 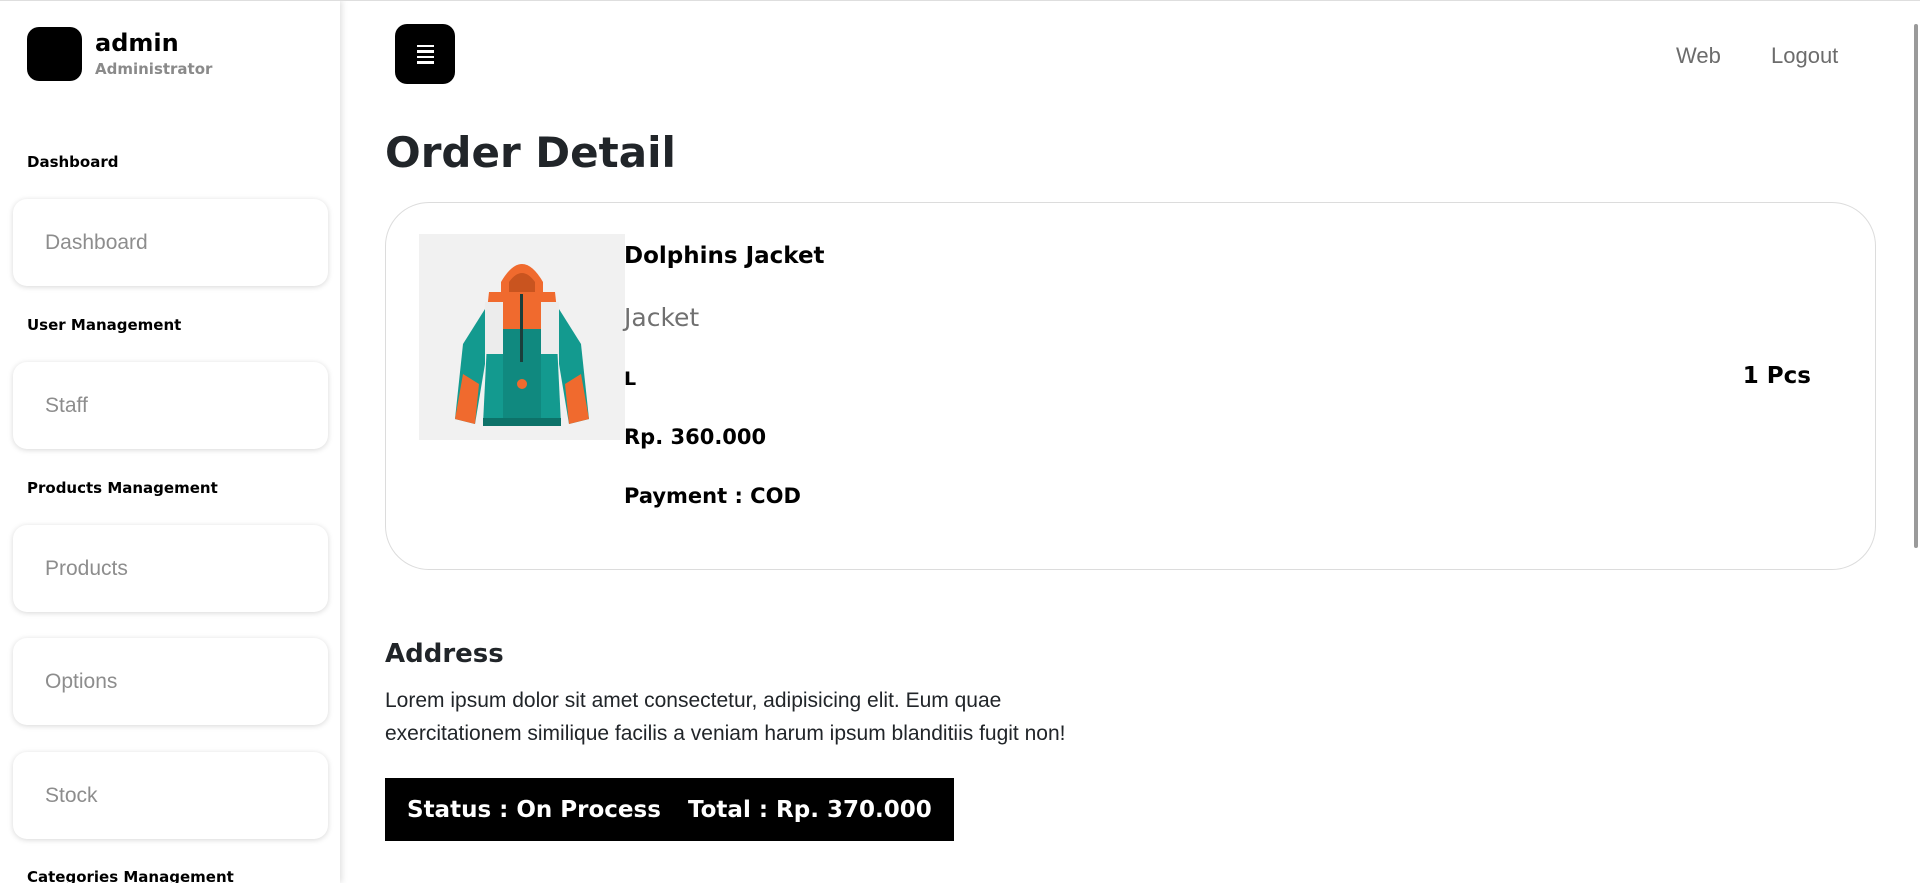 What do you see at coordinates (530, 152) in the screenshot?
I see `page-title: Order Detail` at bounding box center [530, 152].